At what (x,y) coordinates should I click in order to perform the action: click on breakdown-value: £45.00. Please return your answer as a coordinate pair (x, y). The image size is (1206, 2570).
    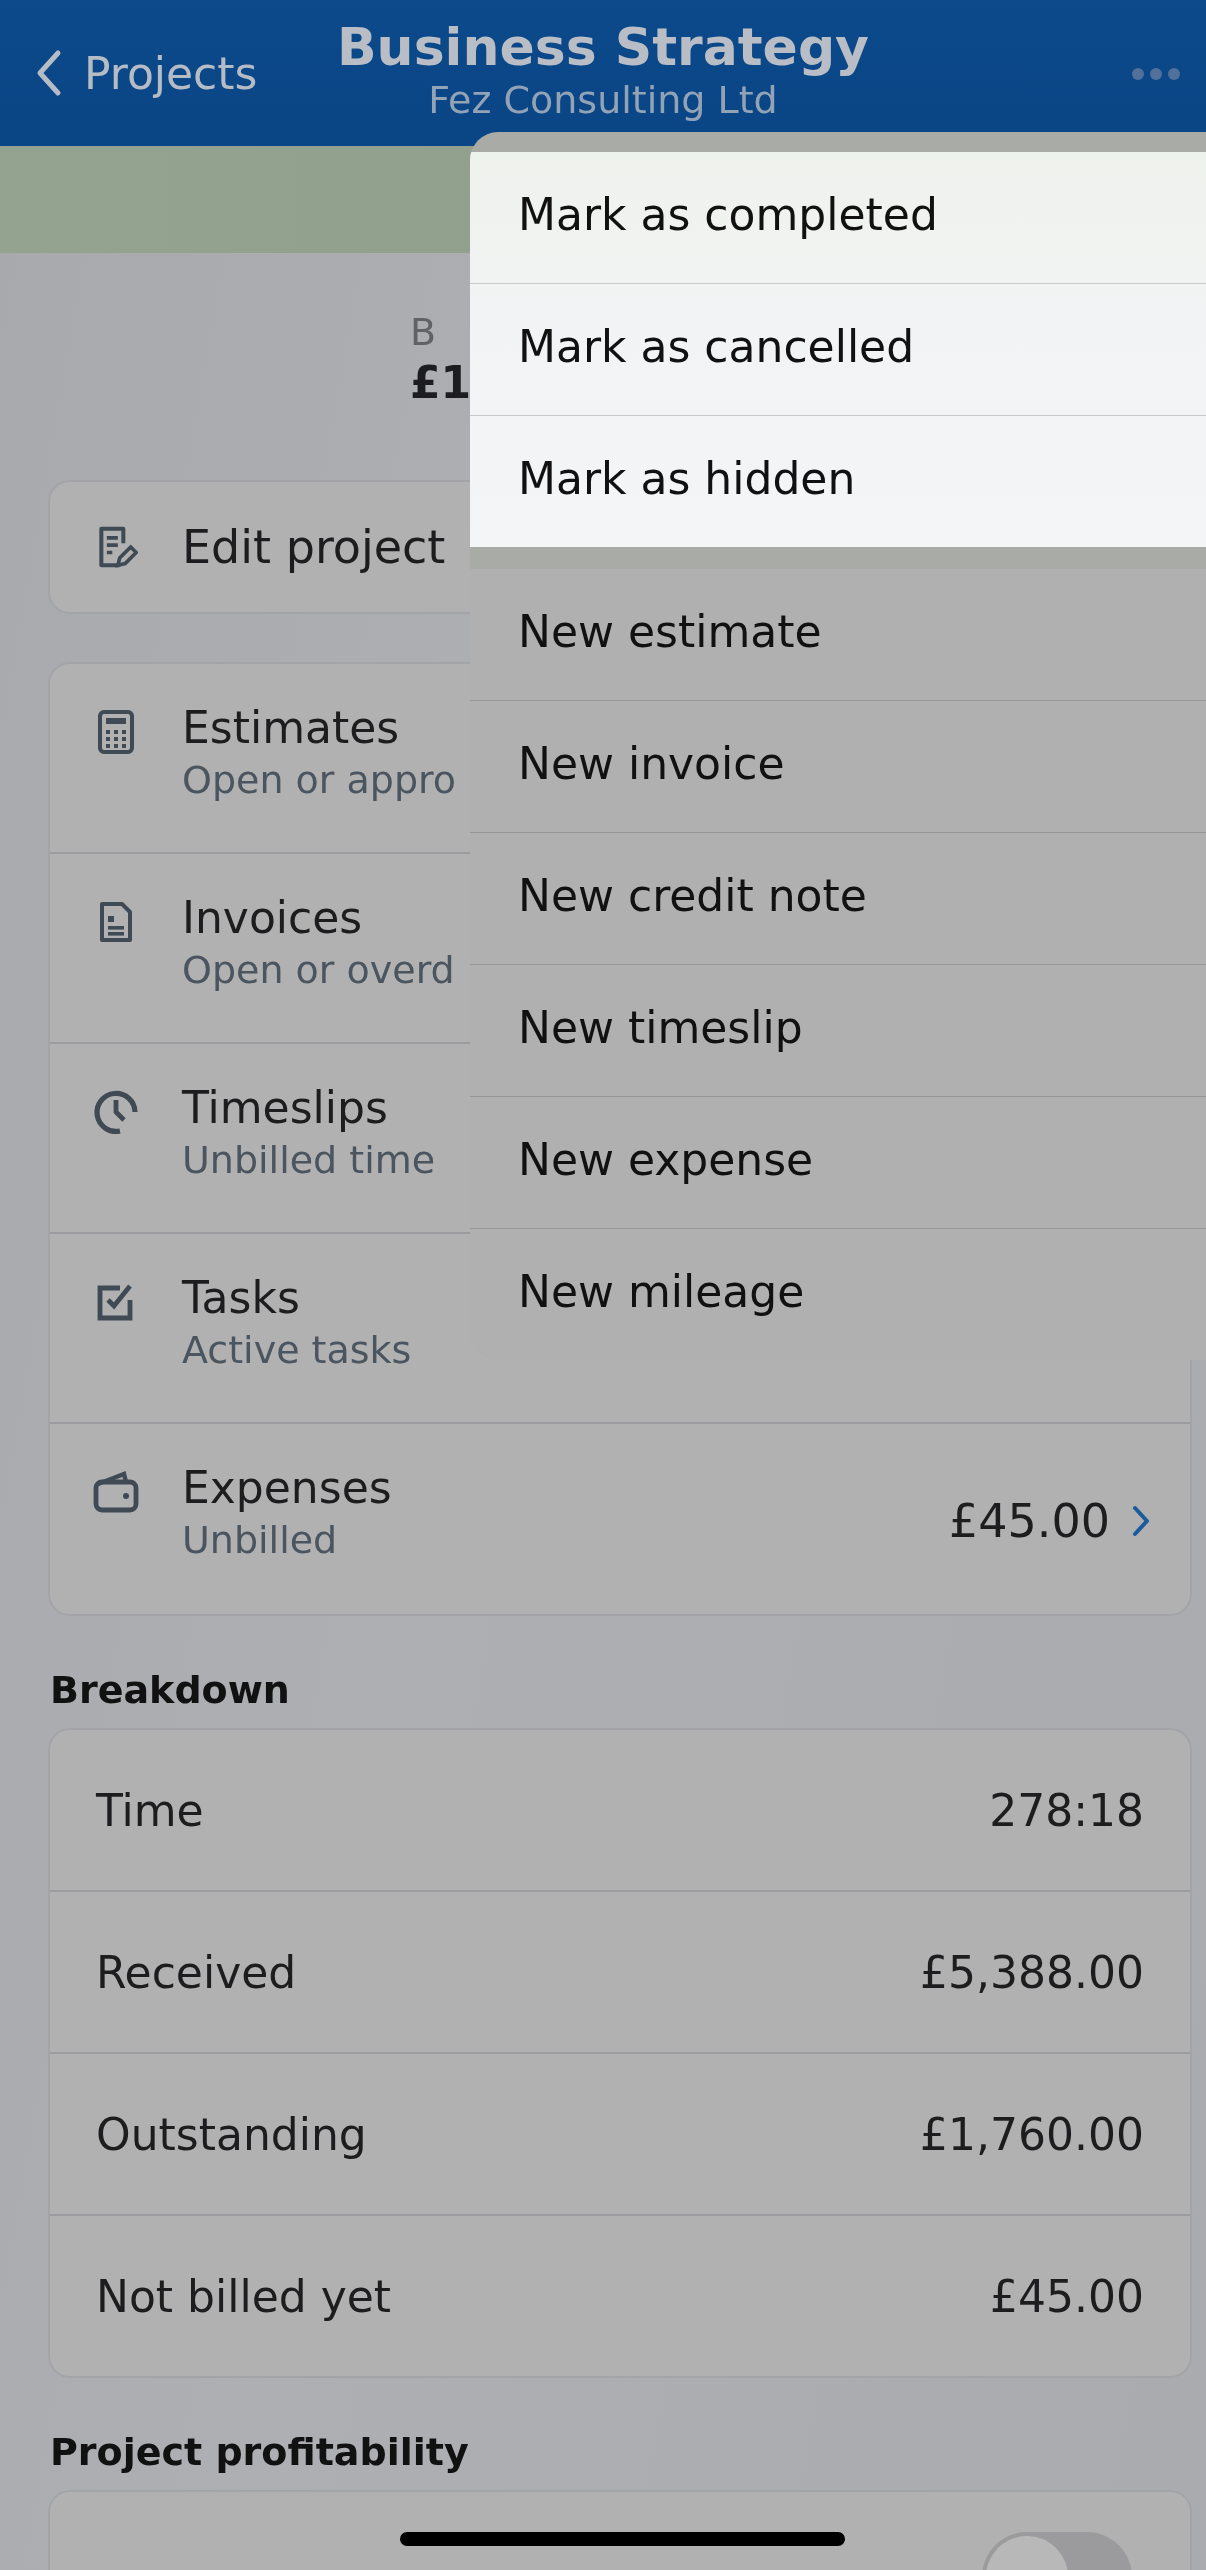
    Looking at the image, I should click on (1067, 2296).